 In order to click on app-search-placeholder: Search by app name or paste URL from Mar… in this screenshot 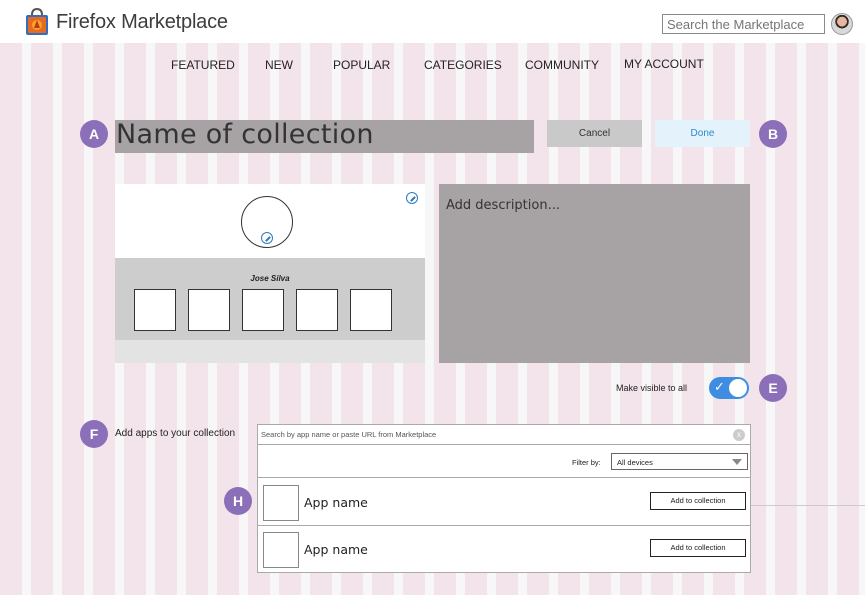, I will do `click(349, 434)`.